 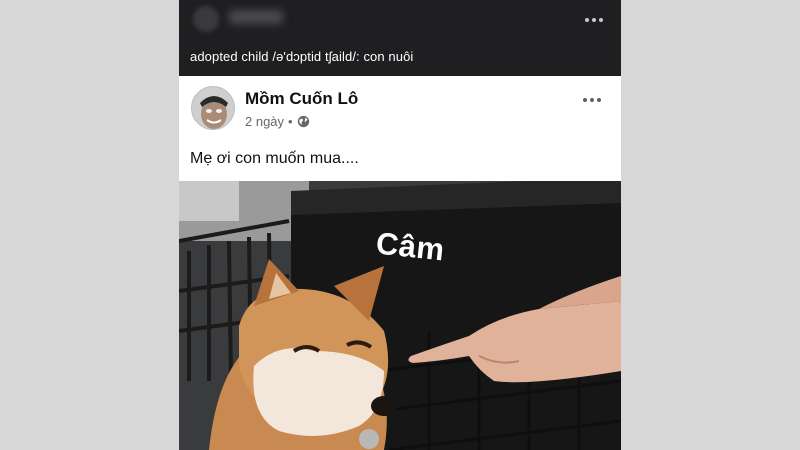 I want to click on more-horizontal-icon, so click(x=592, y=100).